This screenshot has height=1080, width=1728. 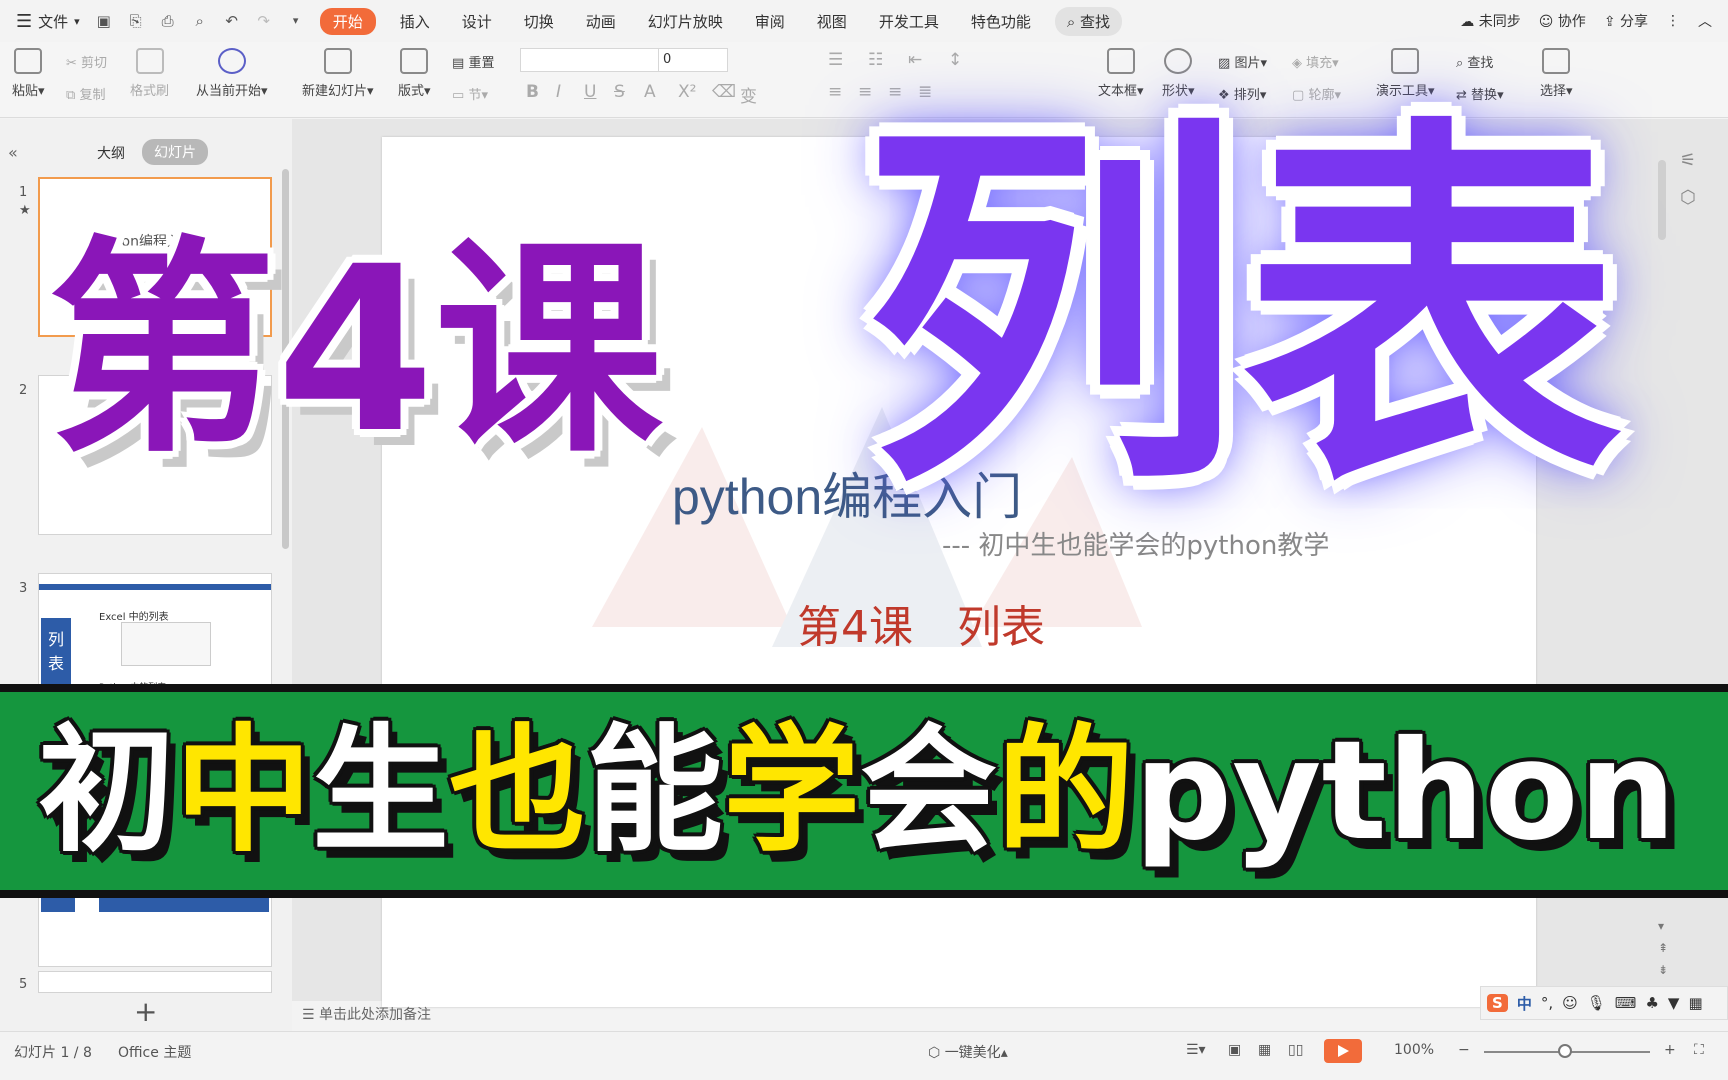 I want to click on tab-outline: 大纲, so click(x=111, y=153).